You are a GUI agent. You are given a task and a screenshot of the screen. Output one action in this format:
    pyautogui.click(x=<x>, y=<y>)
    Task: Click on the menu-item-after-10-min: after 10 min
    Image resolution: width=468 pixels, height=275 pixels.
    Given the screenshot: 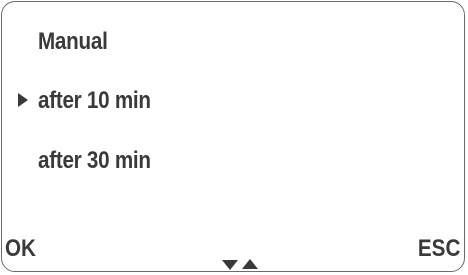 What is the action you would take?
    pyautogui.click(x=94, y=101)
    